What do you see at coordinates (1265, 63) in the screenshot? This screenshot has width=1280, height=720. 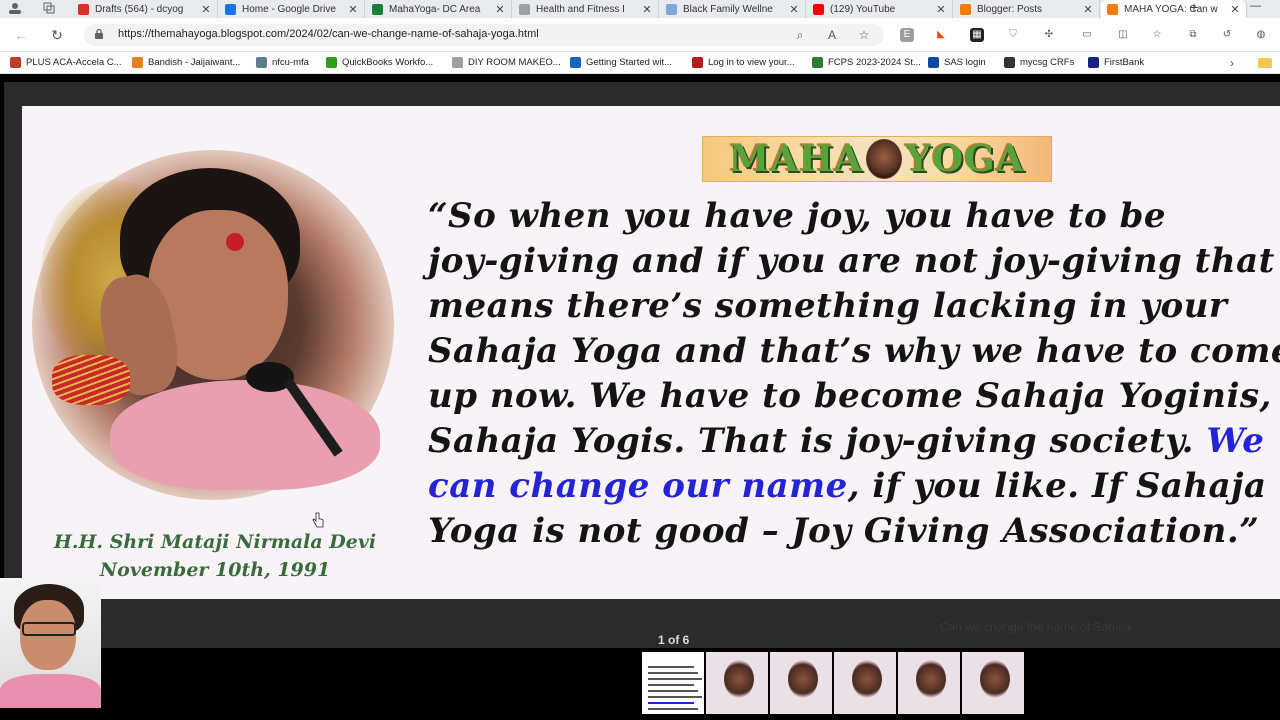 I see `folder-icon` at bounding box center [1265, 63].